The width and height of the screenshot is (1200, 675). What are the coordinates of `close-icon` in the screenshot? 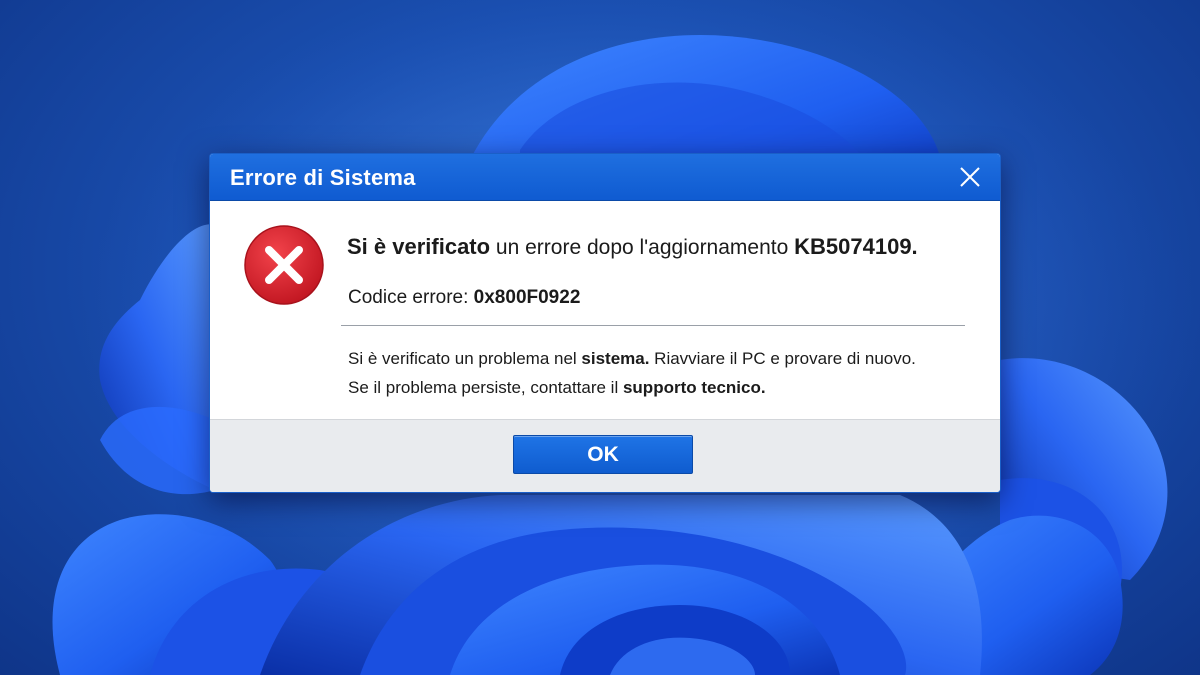 It's located at (970, 177).